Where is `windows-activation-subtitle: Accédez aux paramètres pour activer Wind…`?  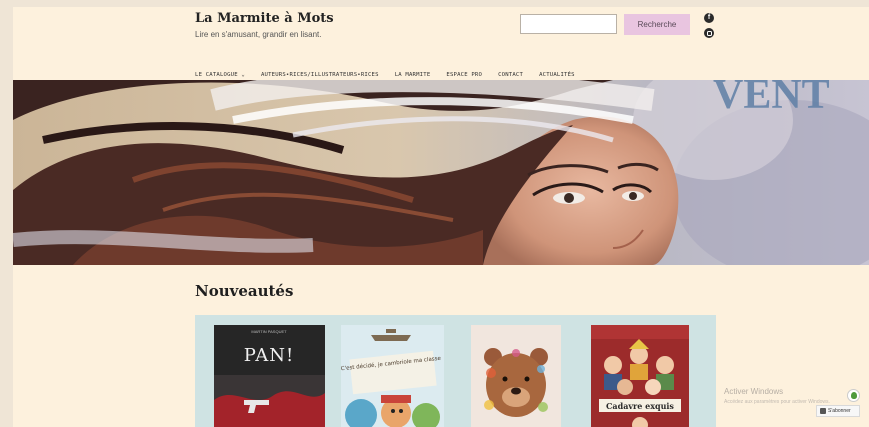
windows-activation-subtitle: Accédez aux paramètres pour activer Wind… is located at coordinates (777, 402).